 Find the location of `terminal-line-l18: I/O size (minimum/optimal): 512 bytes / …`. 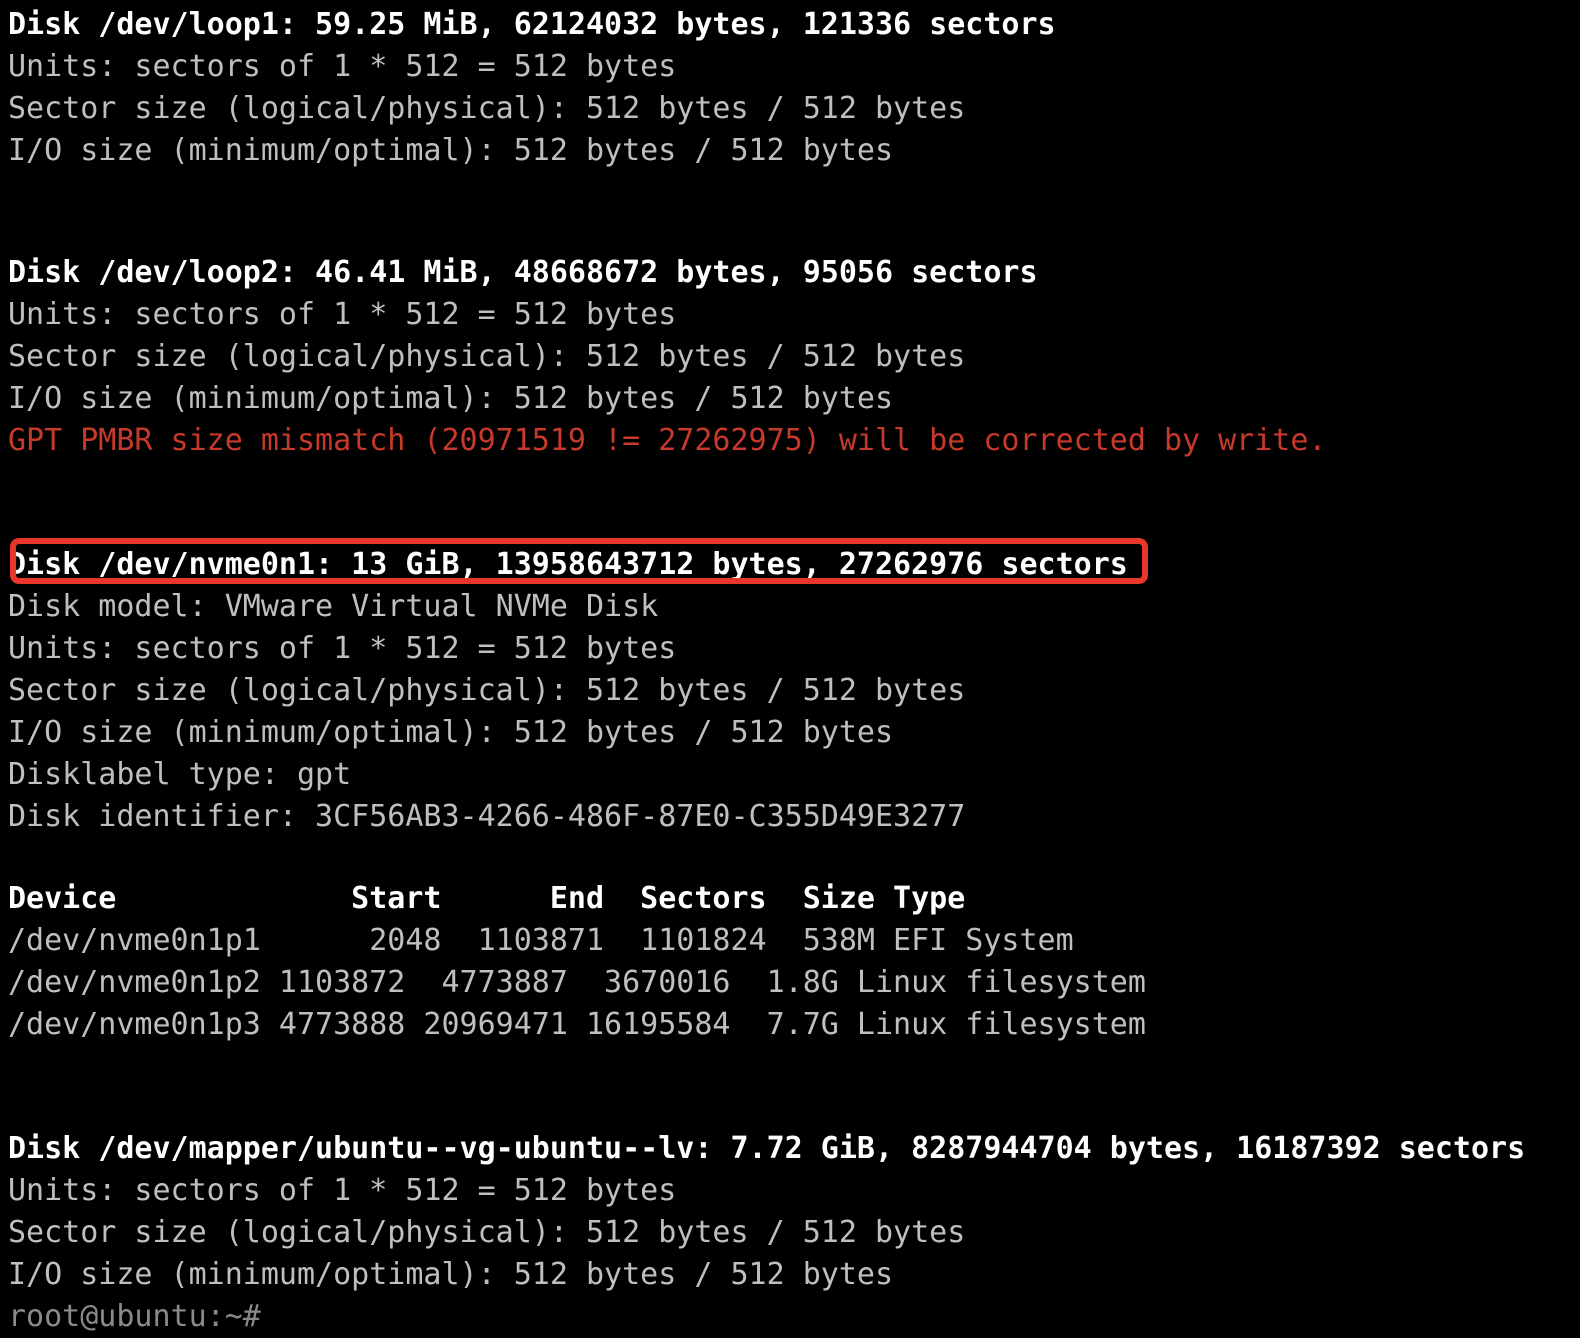

terminal-line-l18: I/O size (minimum/optimal): 512 bytes / … is located at coordinates (451, 732).